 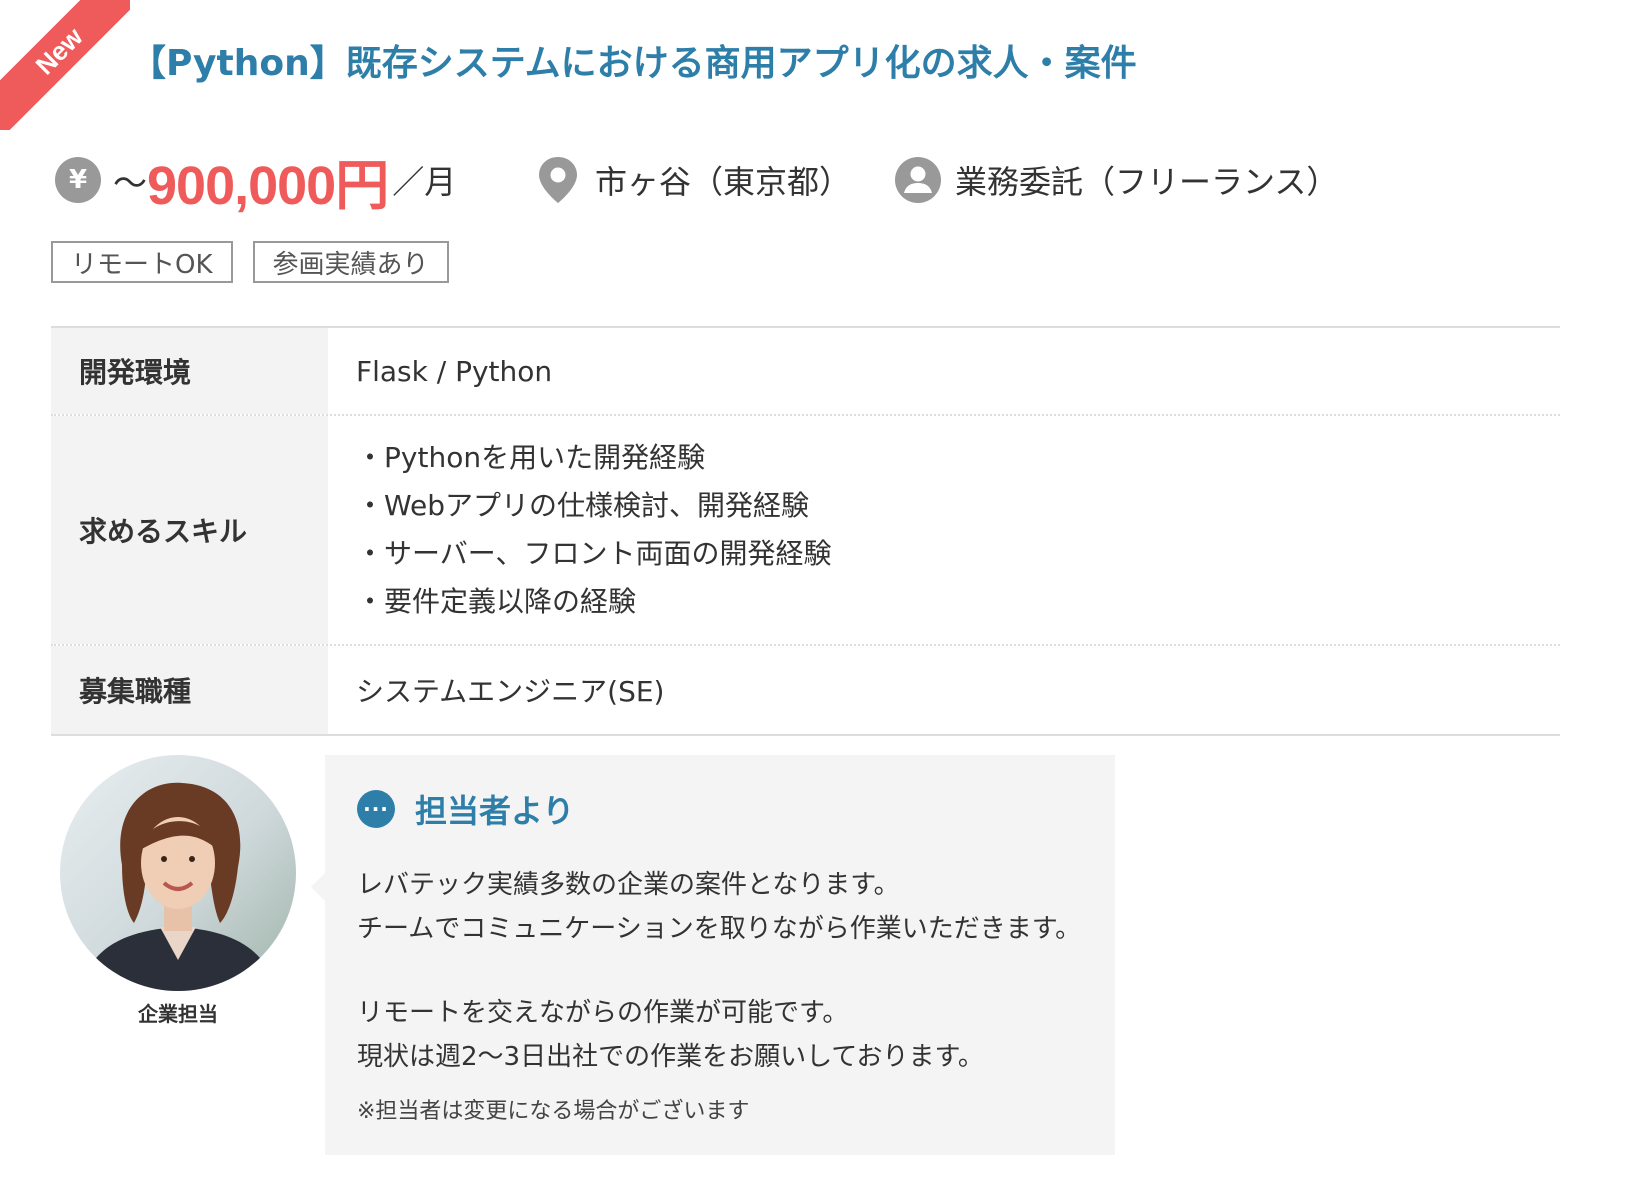 I want to click on row-label-job-type: 募集職種, so click(x=189, y=690).